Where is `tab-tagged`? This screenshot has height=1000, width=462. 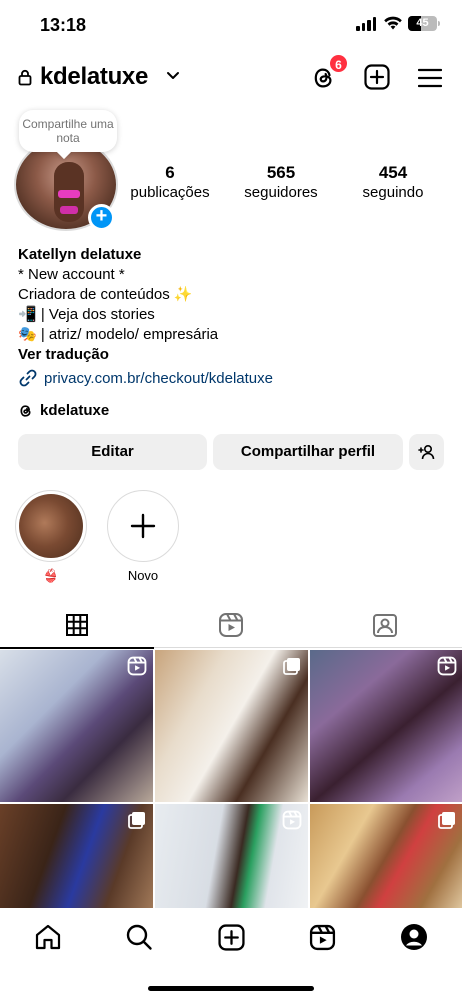 tab-tagged is located at coordinates (385, 625).